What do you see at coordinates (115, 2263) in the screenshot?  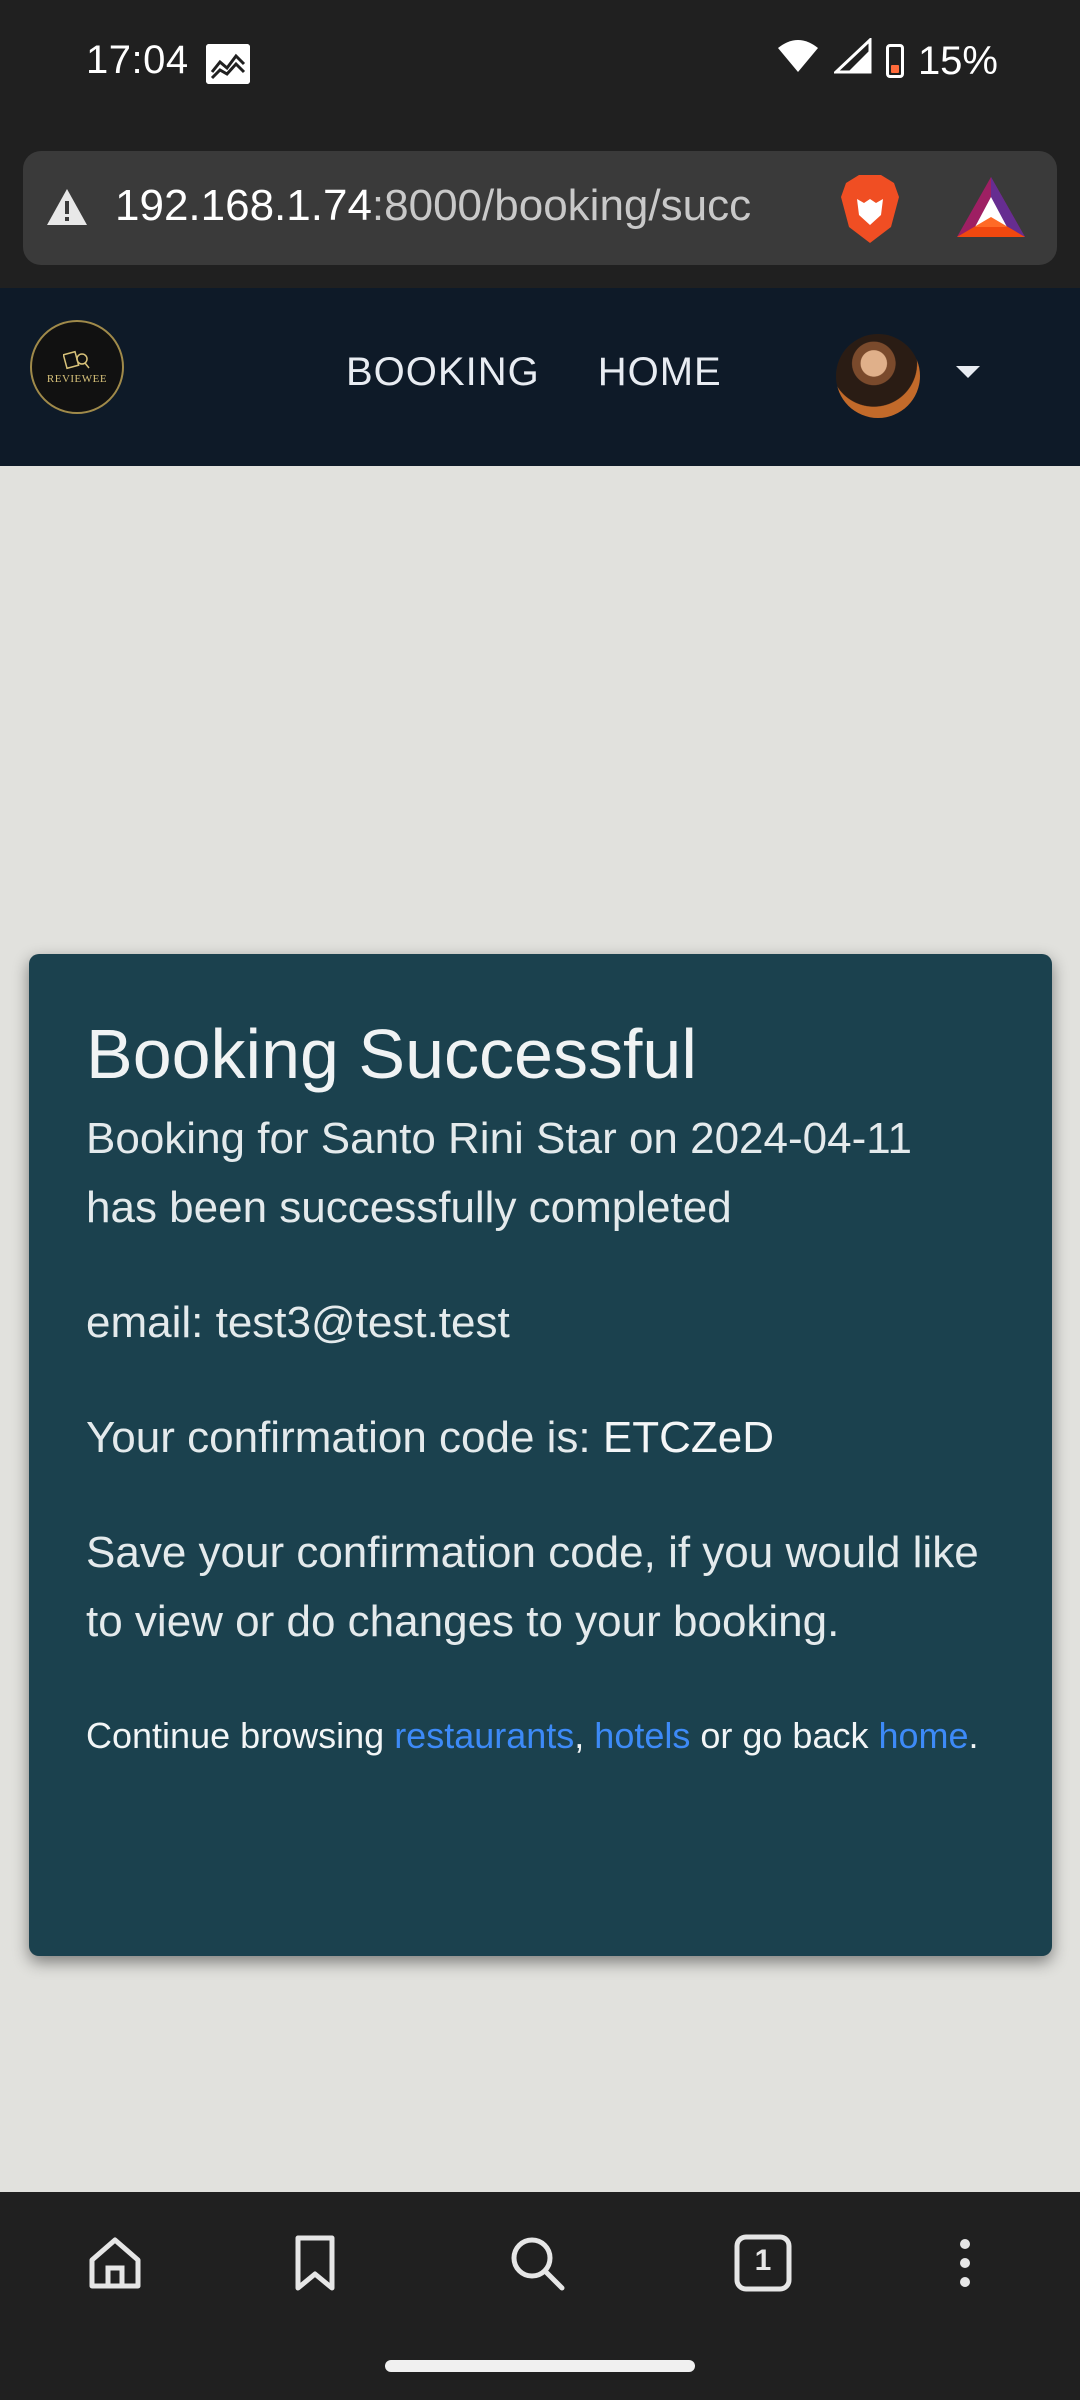 I see `home-icon` at bounding box center [115, 2263].